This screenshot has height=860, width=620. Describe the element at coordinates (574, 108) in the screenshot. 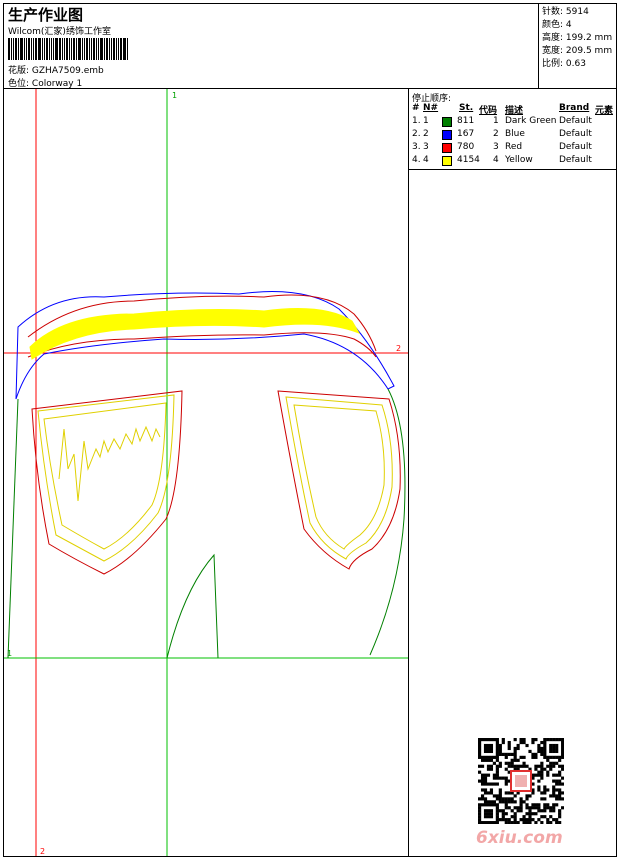

I see `legend-col-brand: Brand` at that location.